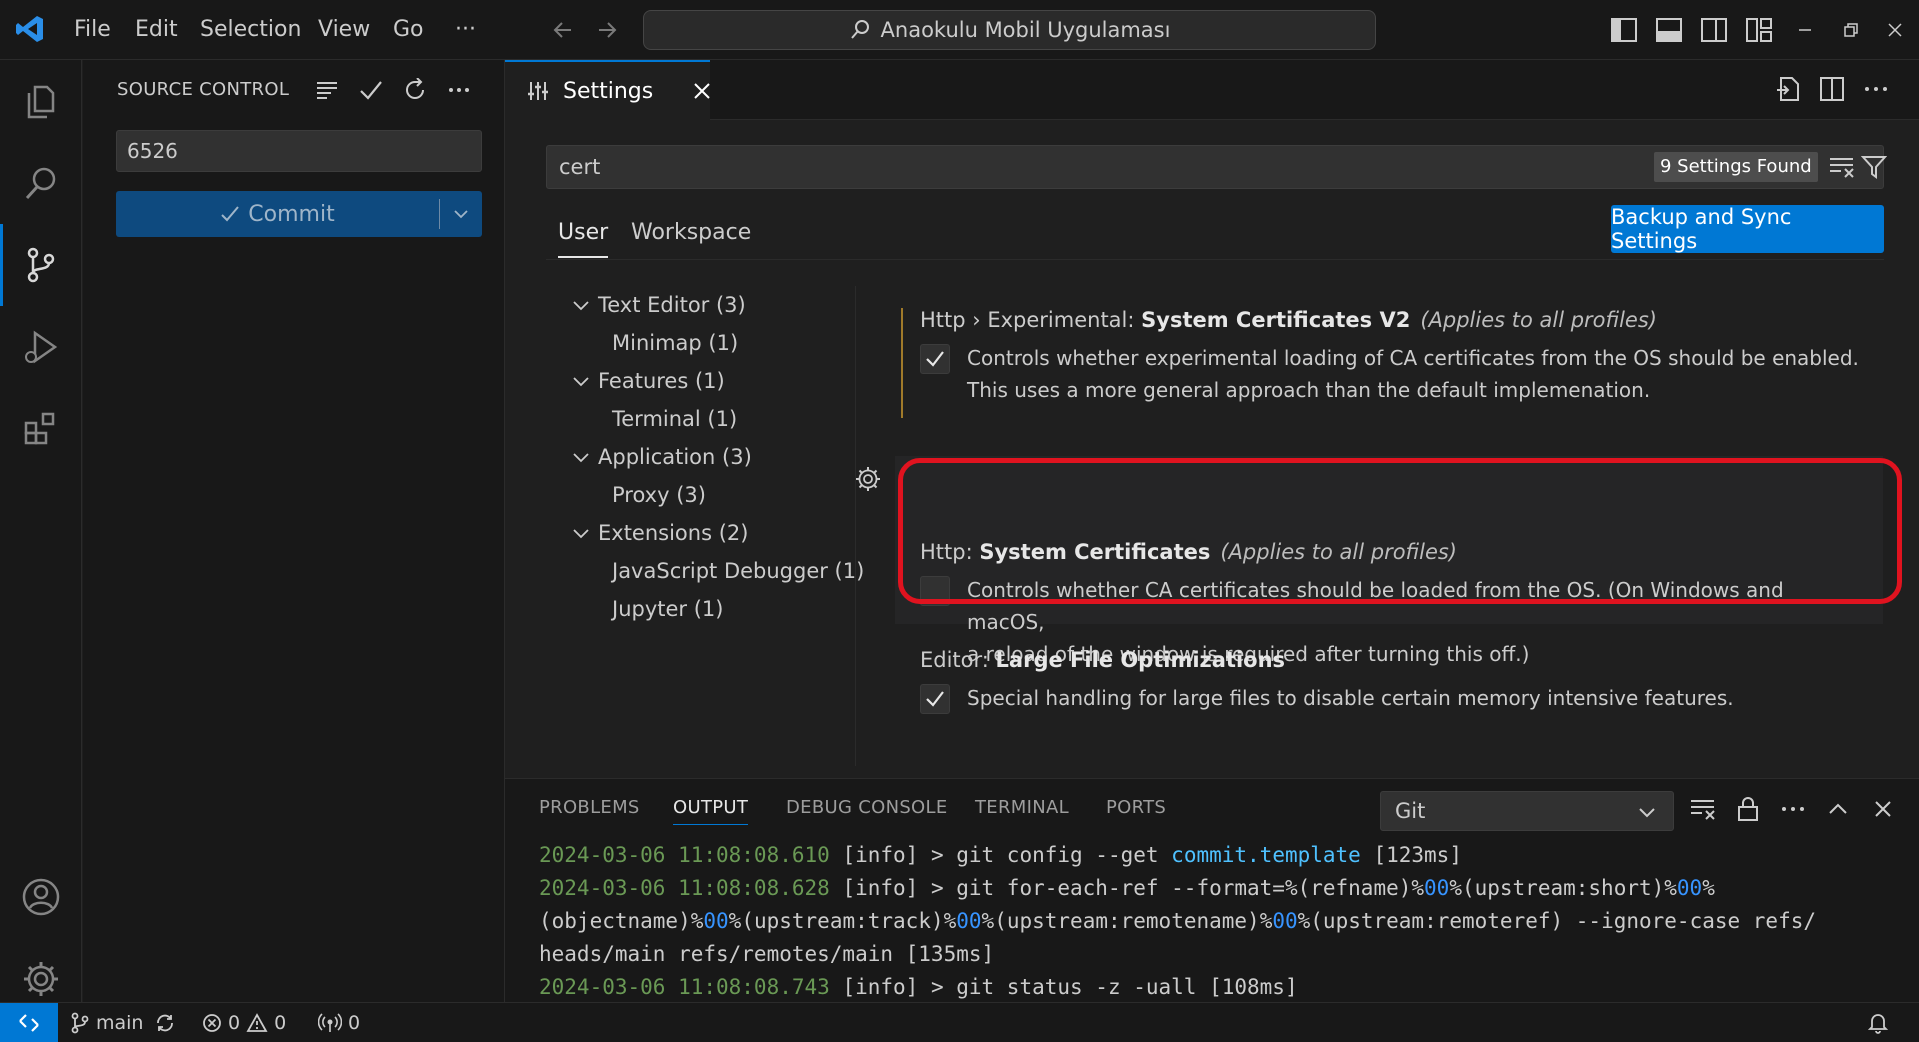 Image resolution: width=1919 pixels, height=1042 pixels. Describe the element at coordinates (659, 495) in the screenshot. I see `toc-item-proxy: Proxy (3)` at that location.